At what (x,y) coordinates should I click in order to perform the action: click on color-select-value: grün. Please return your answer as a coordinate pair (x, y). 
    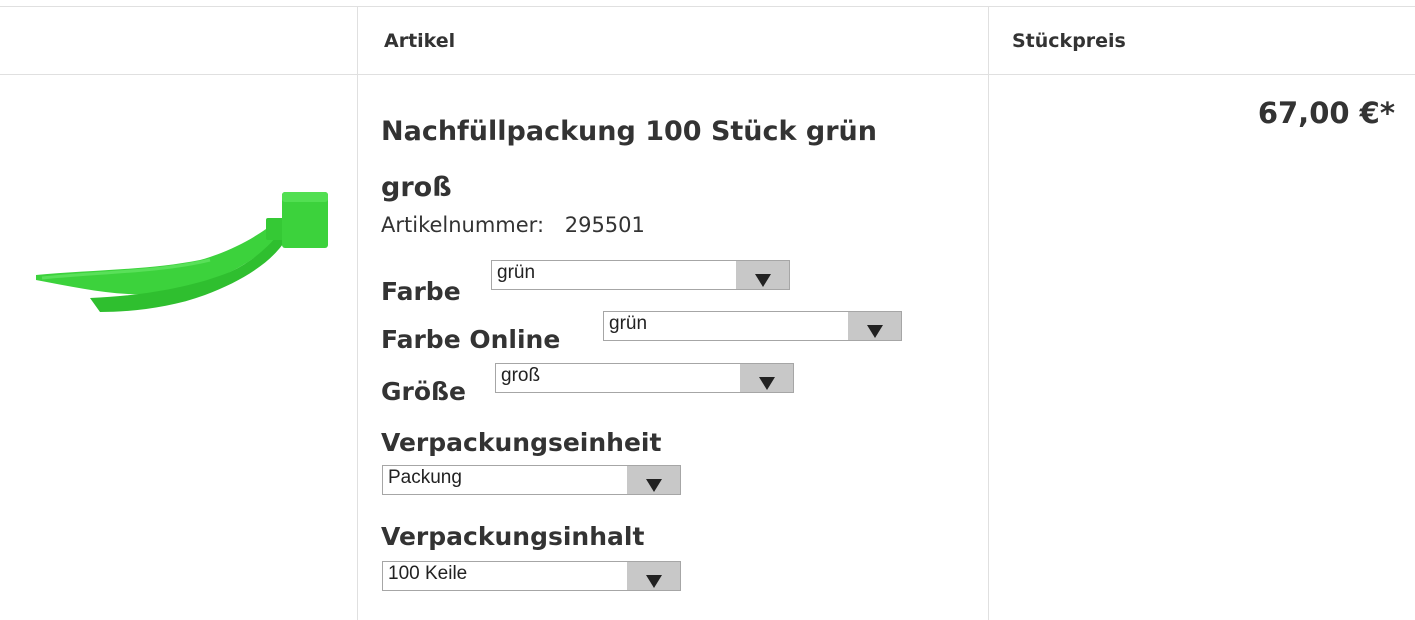
    Looking at the image, I should click on (516, 272).